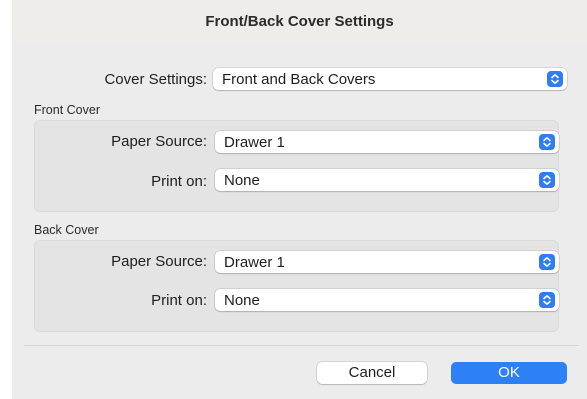 The image size is (587, 399). Describe the element at coordinates (299, 79) in the screenshot. I see `cover-settings-value: Front and Back Covers` at that location.